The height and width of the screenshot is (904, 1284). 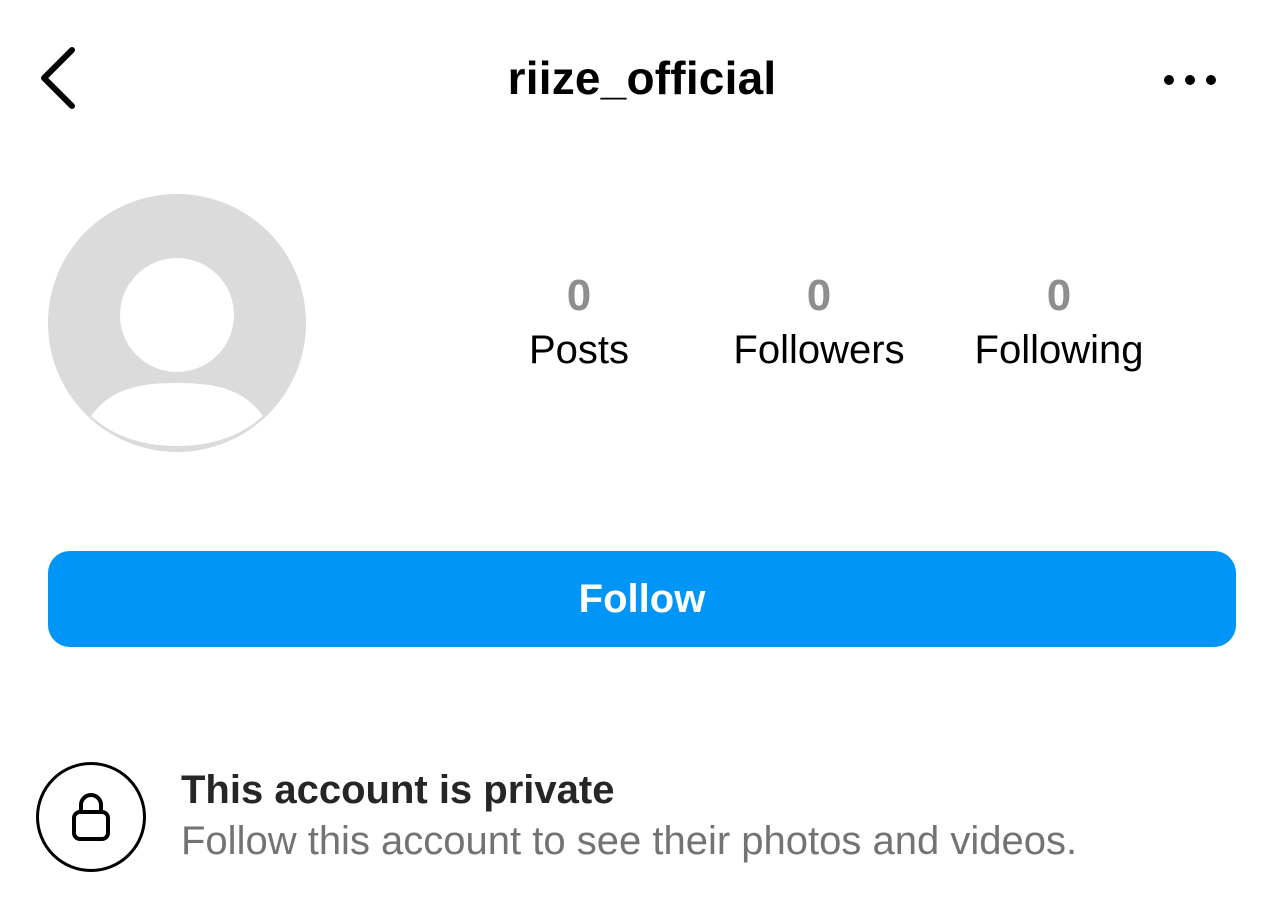 What do you see at coordinates (642, 328) in the screenshot?
I see `profile-stats: 0 Posts 0 Followers 0 Following` at bounding box center [642, 328].